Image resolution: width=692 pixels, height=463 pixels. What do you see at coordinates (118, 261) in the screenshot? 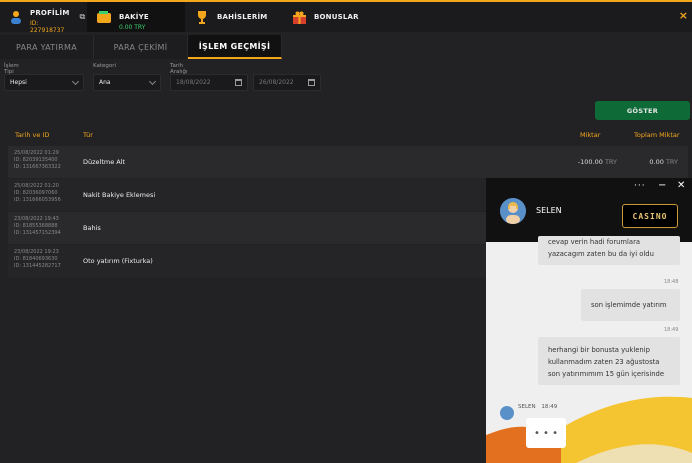
I see `row-type: Oto yatırım (Fixturka)` at bounding box center [118, 261].